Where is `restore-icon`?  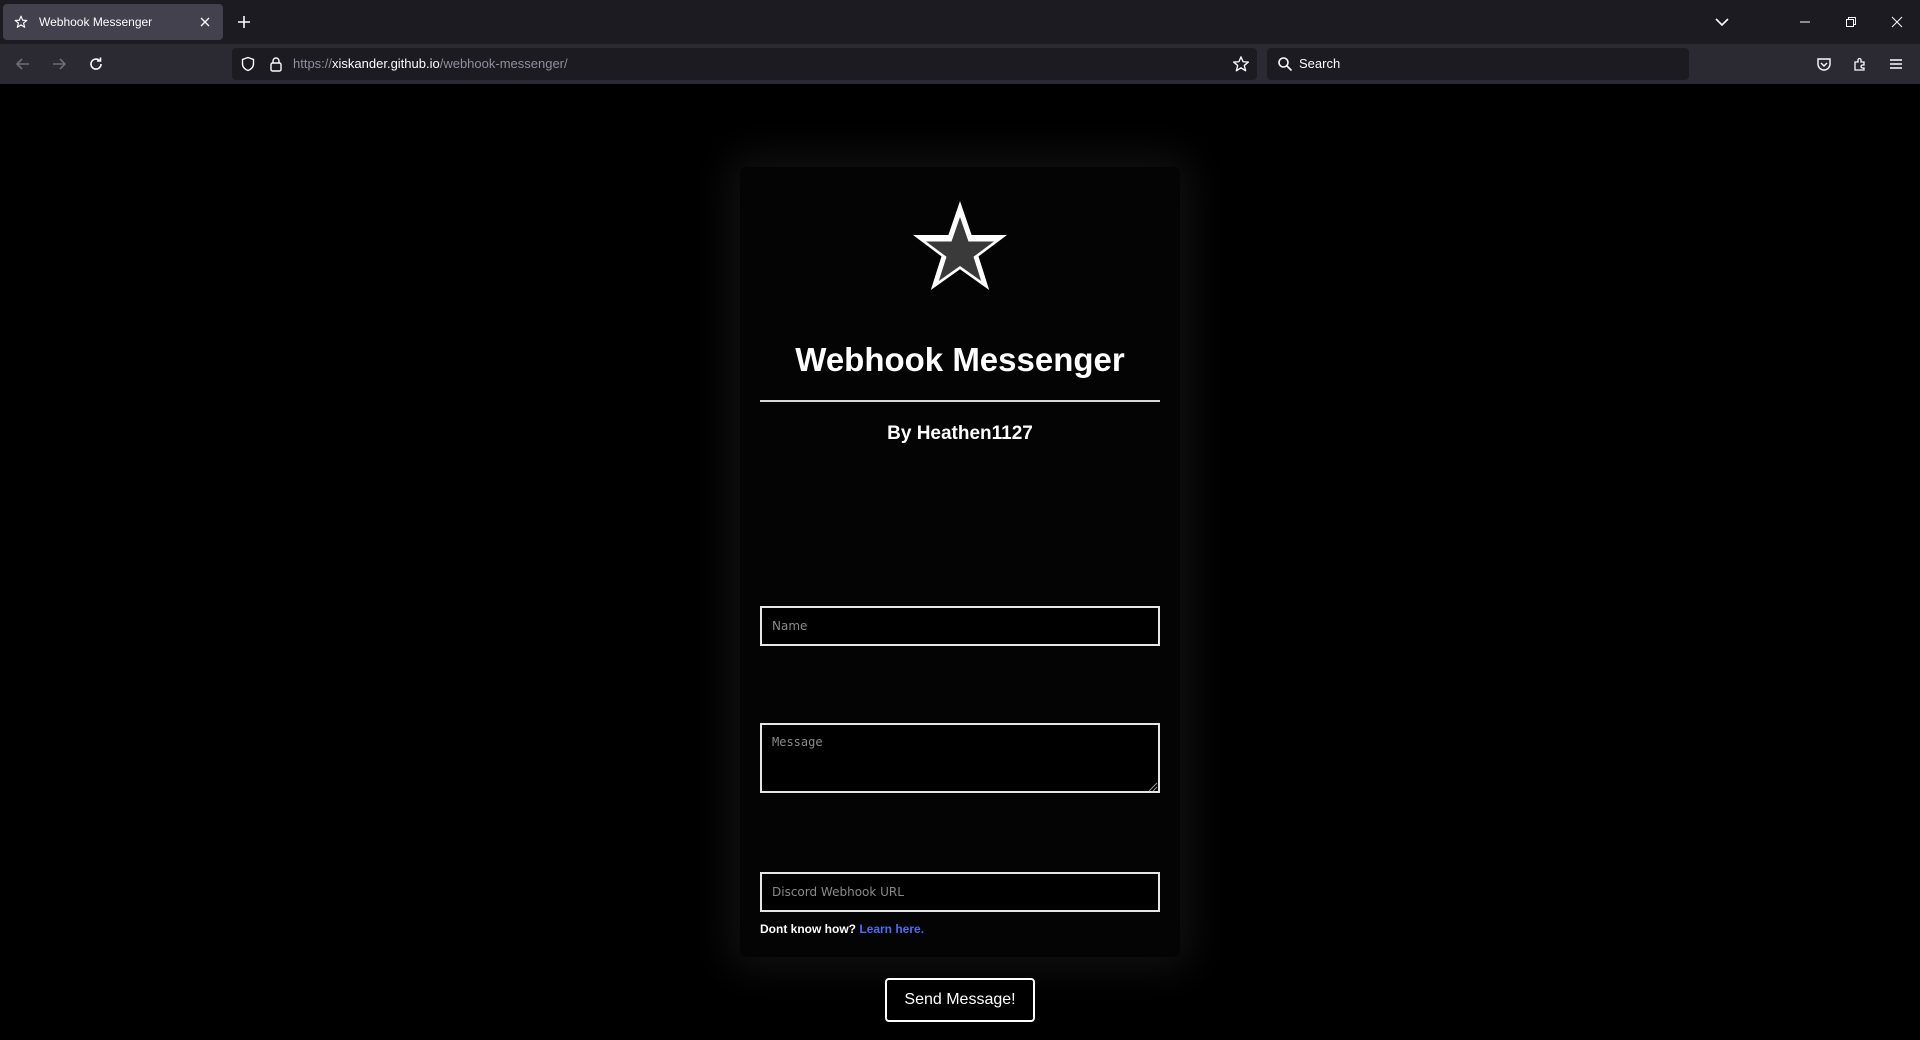 restore-icon is located at coordinates (1851, 22).